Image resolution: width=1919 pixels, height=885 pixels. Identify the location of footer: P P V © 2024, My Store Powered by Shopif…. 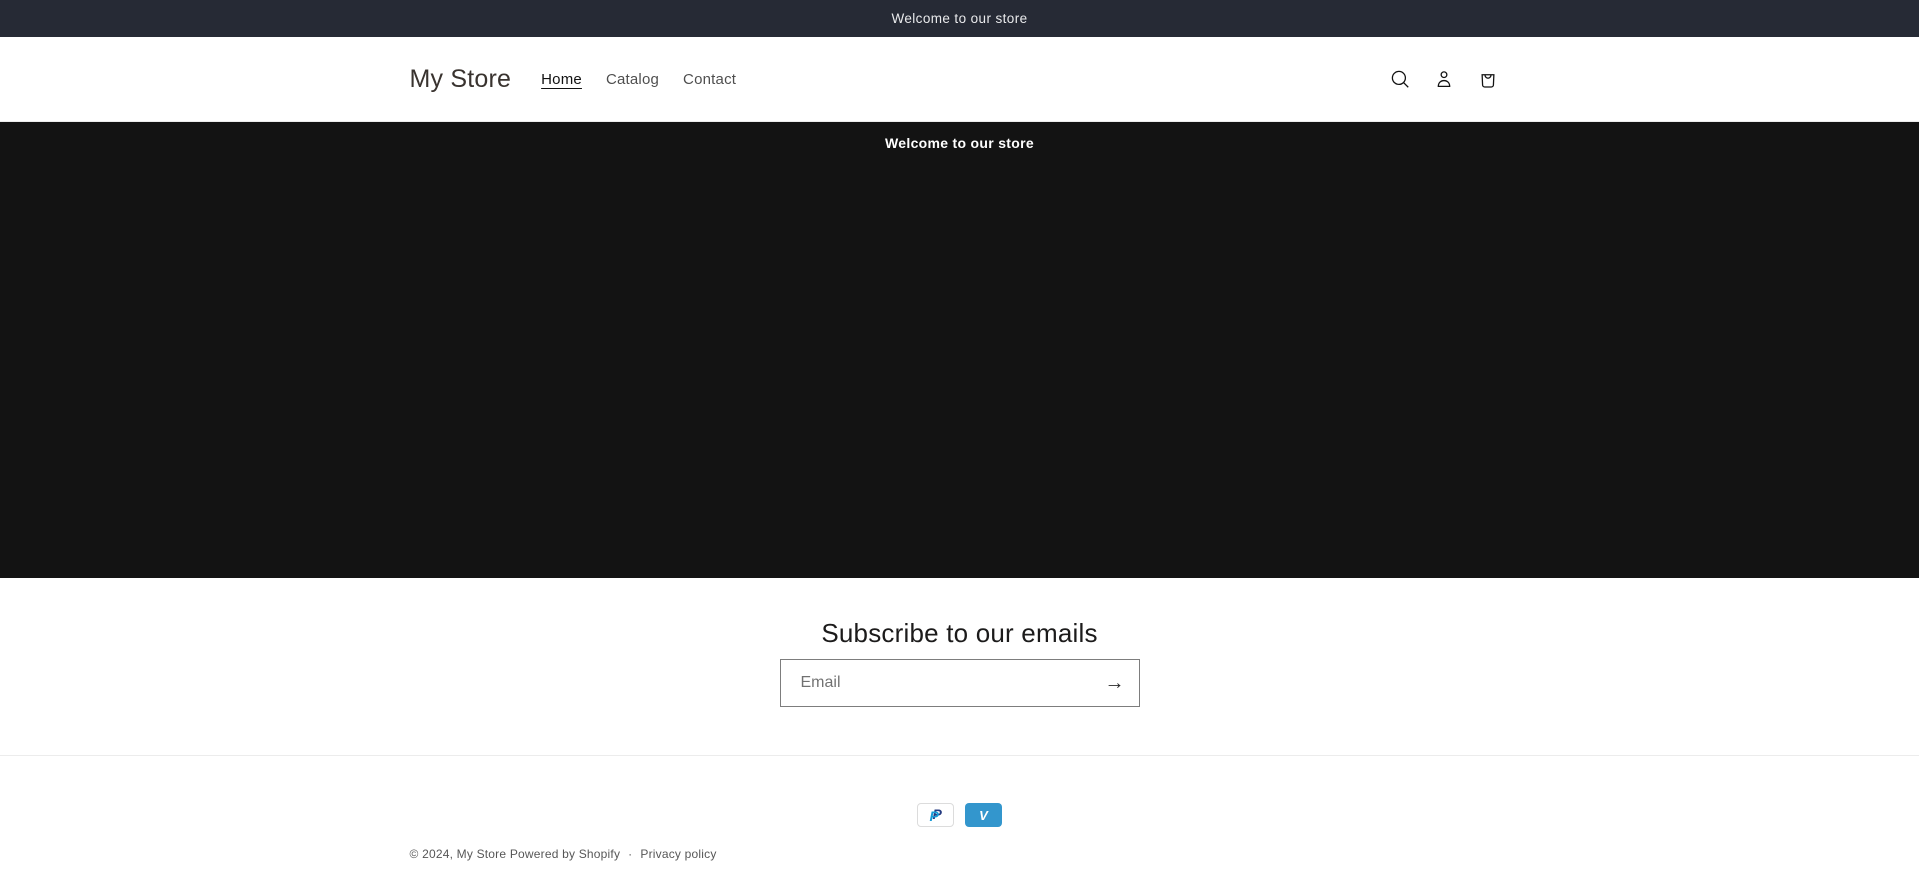
(959, 820).